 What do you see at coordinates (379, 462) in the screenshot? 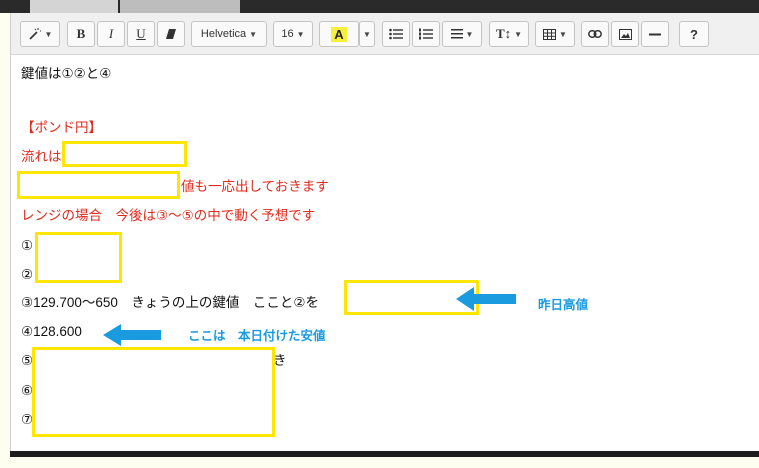
I see `page-background-strip` at bounding box center [379, 462].